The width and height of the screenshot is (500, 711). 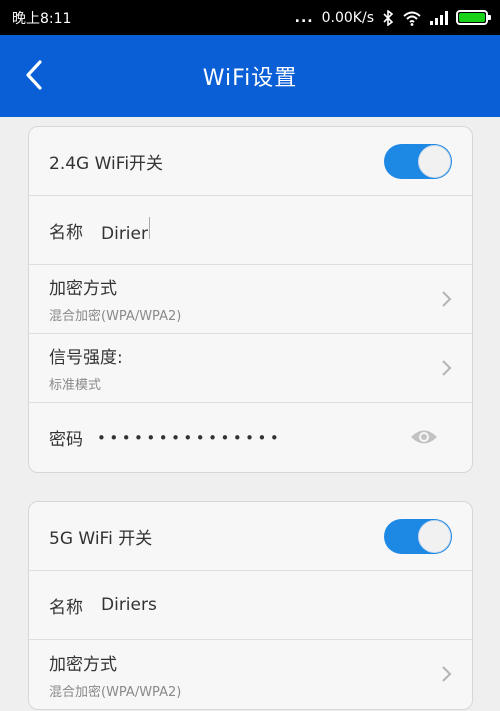 I want to click on page-title: WiFi设置, so click(x=250, y=78).